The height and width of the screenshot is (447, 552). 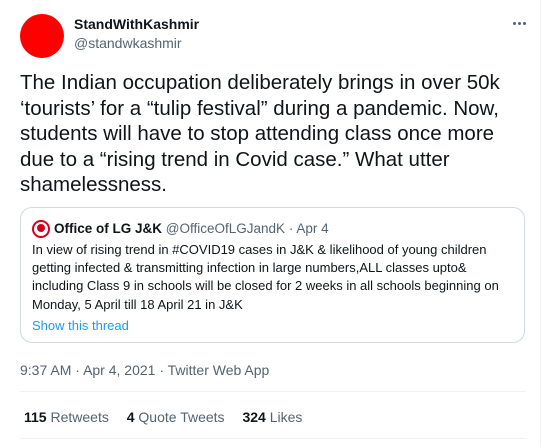 What do you see at coordinates (41, 229) in the screenshot?
I see `quoted-author-avatar` at bounding box center [41, 229].